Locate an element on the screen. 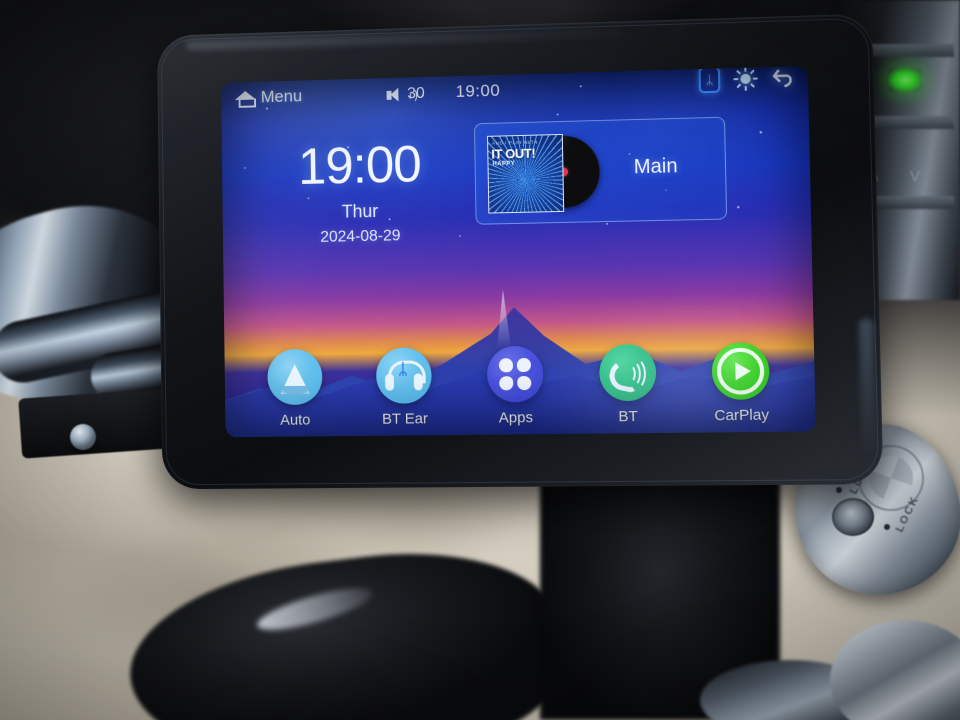 The image size is (960, 720). dock-item-bt-ear: ᛦ BT Ear is located at coordinates (405, 387).